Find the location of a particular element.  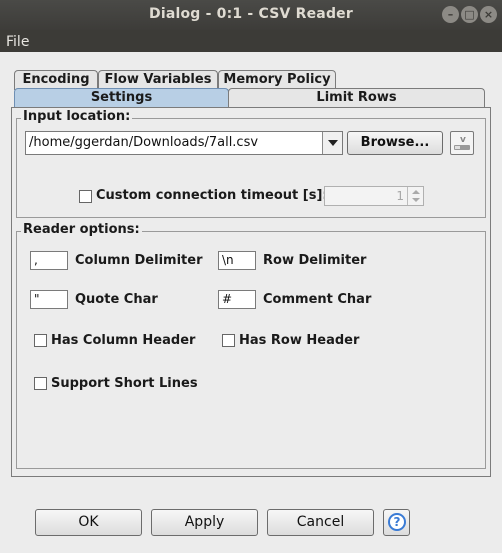

column-delimiter-label: Column Delimiter is located at coordinates (139, 260).